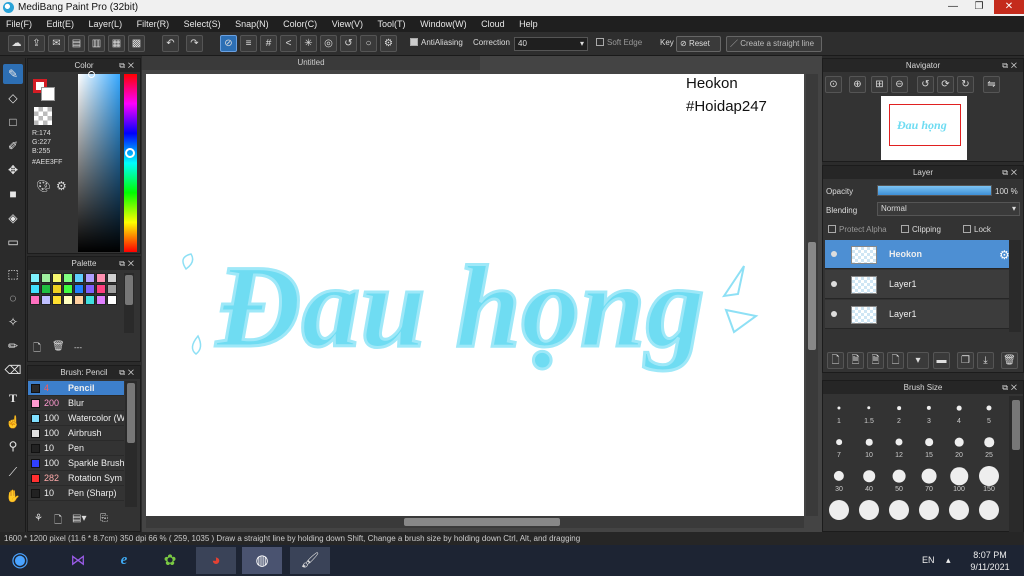 This screenshot has height=576, width=1024. Describe the element at coordinates (20, 560) in the screenshot. I see `start-button-icon: ◉` at that location.